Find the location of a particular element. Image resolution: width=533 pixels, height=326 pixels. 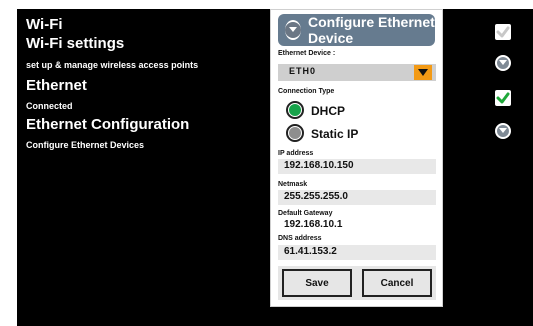

dropdown-button is located at coordinates (423, 72).